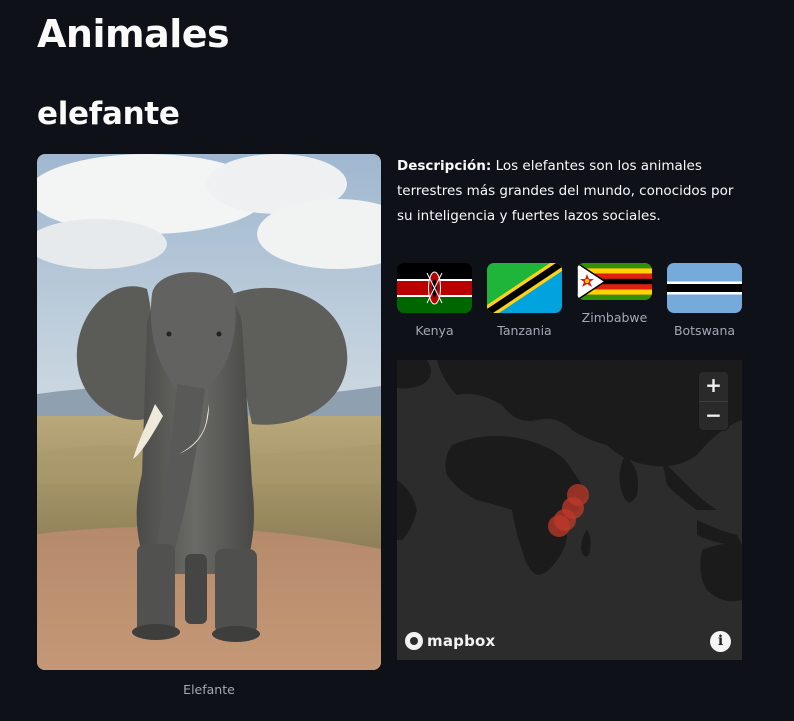 The width and height of the screenshot is (794, 721). I want to click on mapbox-wordmark: mapbox, so click(461, 641).